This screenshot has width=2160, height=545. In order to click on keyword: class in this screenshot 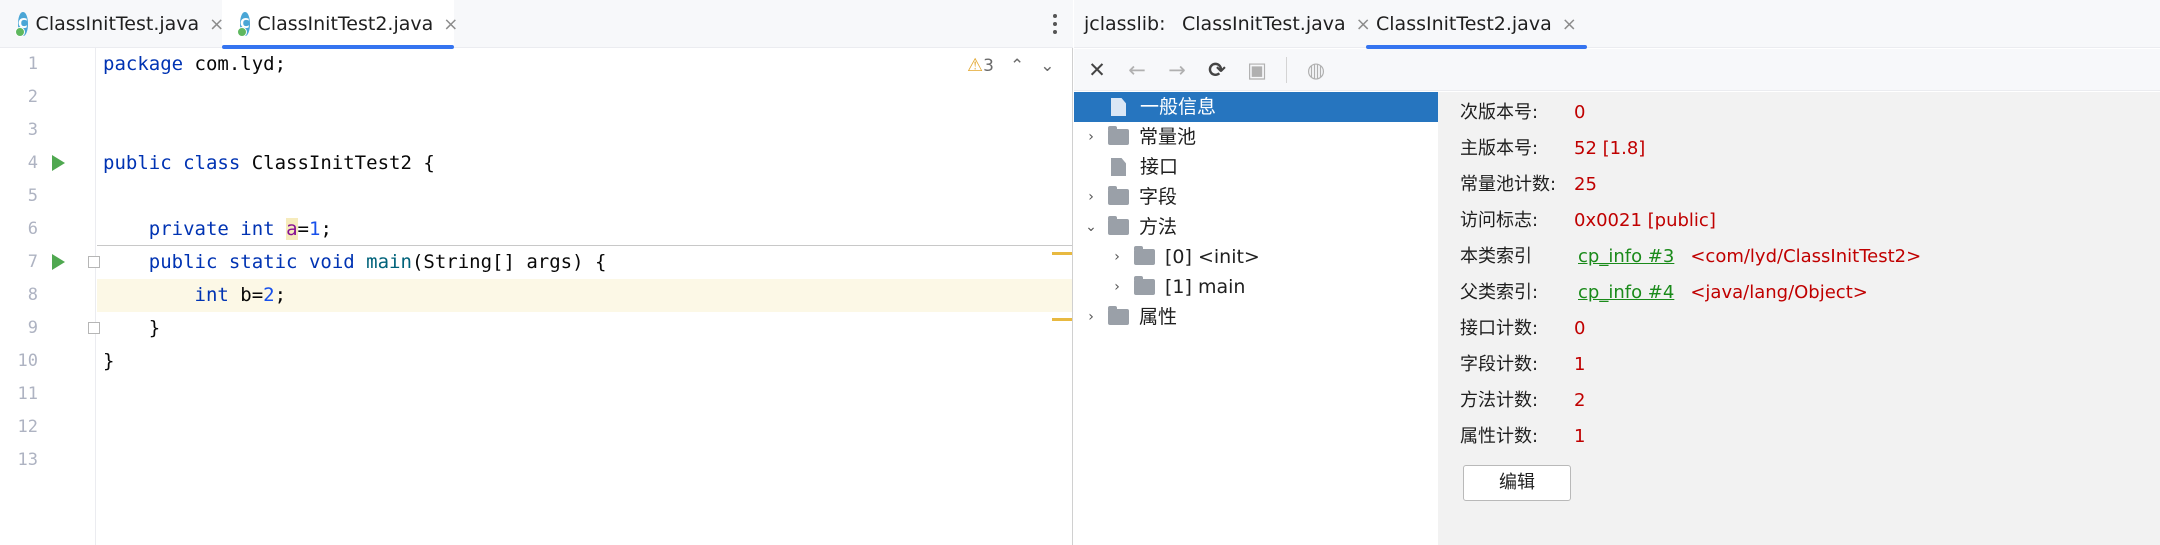, I will do `click(212, 163)`.